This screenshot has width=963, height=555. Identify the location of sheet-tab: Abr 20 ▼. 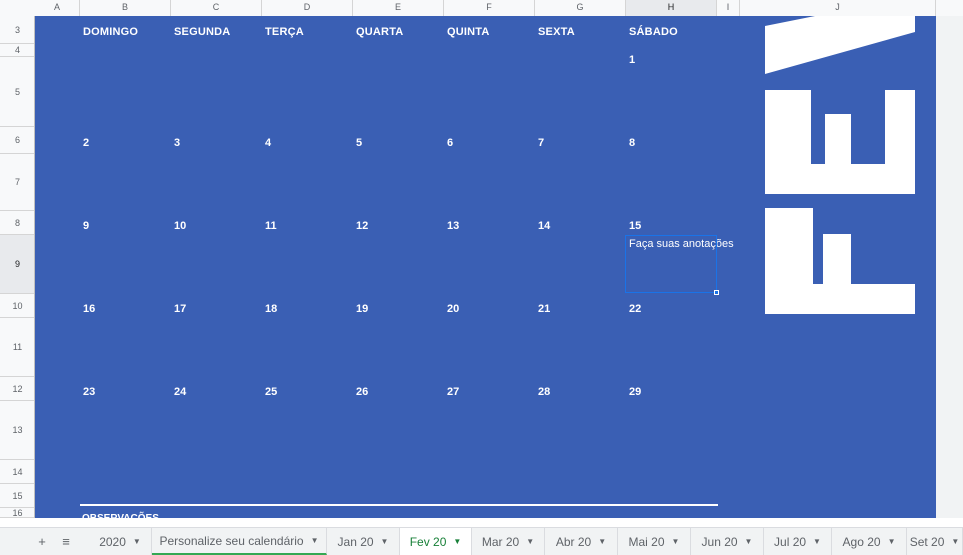
(581, 541).